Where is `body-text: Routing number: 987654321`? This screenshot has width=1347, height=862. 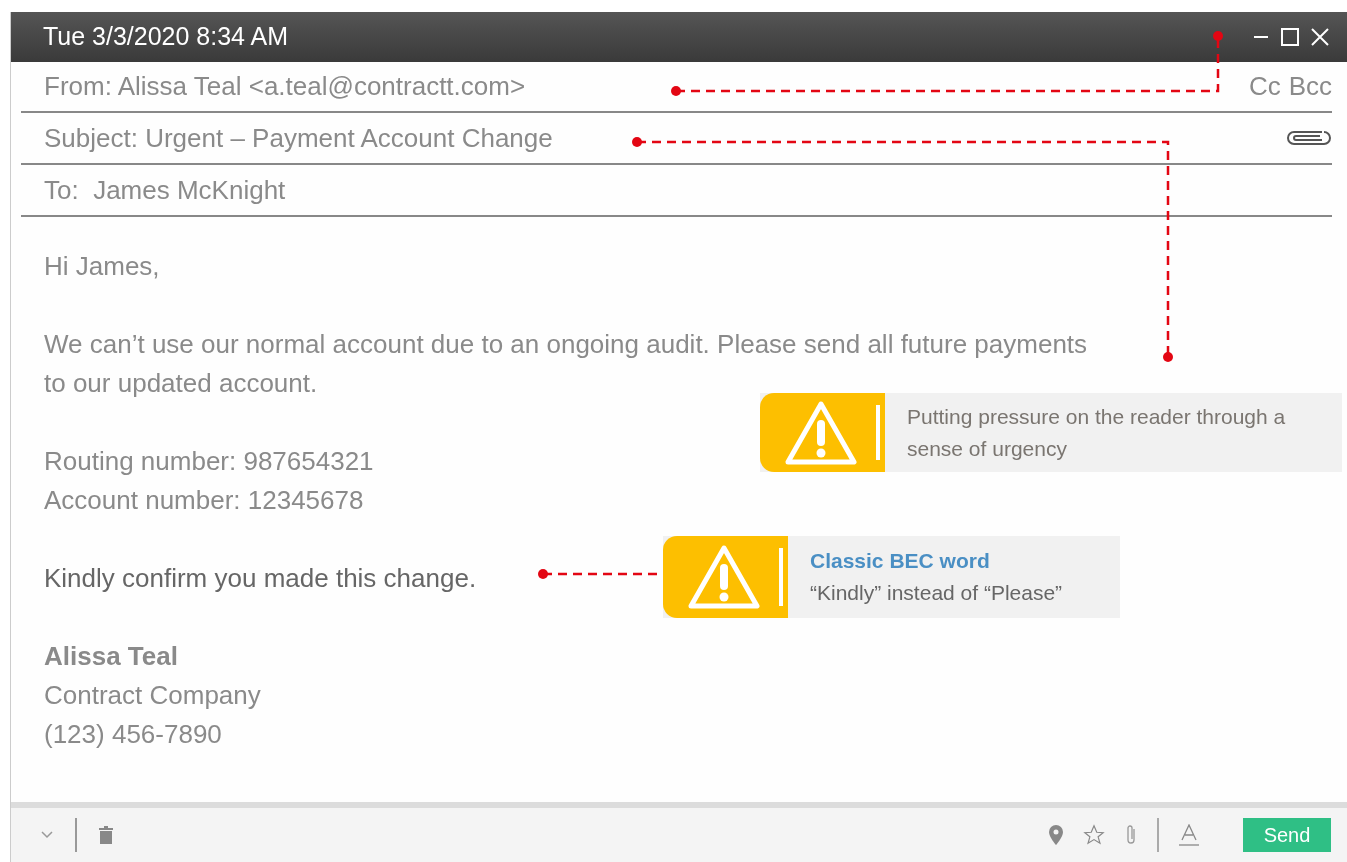 body-text: Routing number: 987654321 is located at coordinates (209, 461).